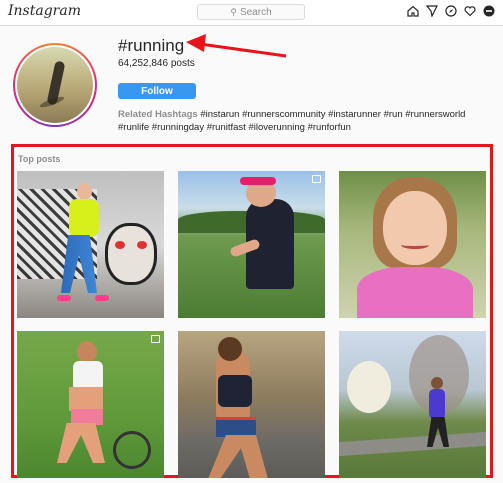 This screenshot has width=503, height=483. I want to click on search-placeholder: Search, so click(255, 12).